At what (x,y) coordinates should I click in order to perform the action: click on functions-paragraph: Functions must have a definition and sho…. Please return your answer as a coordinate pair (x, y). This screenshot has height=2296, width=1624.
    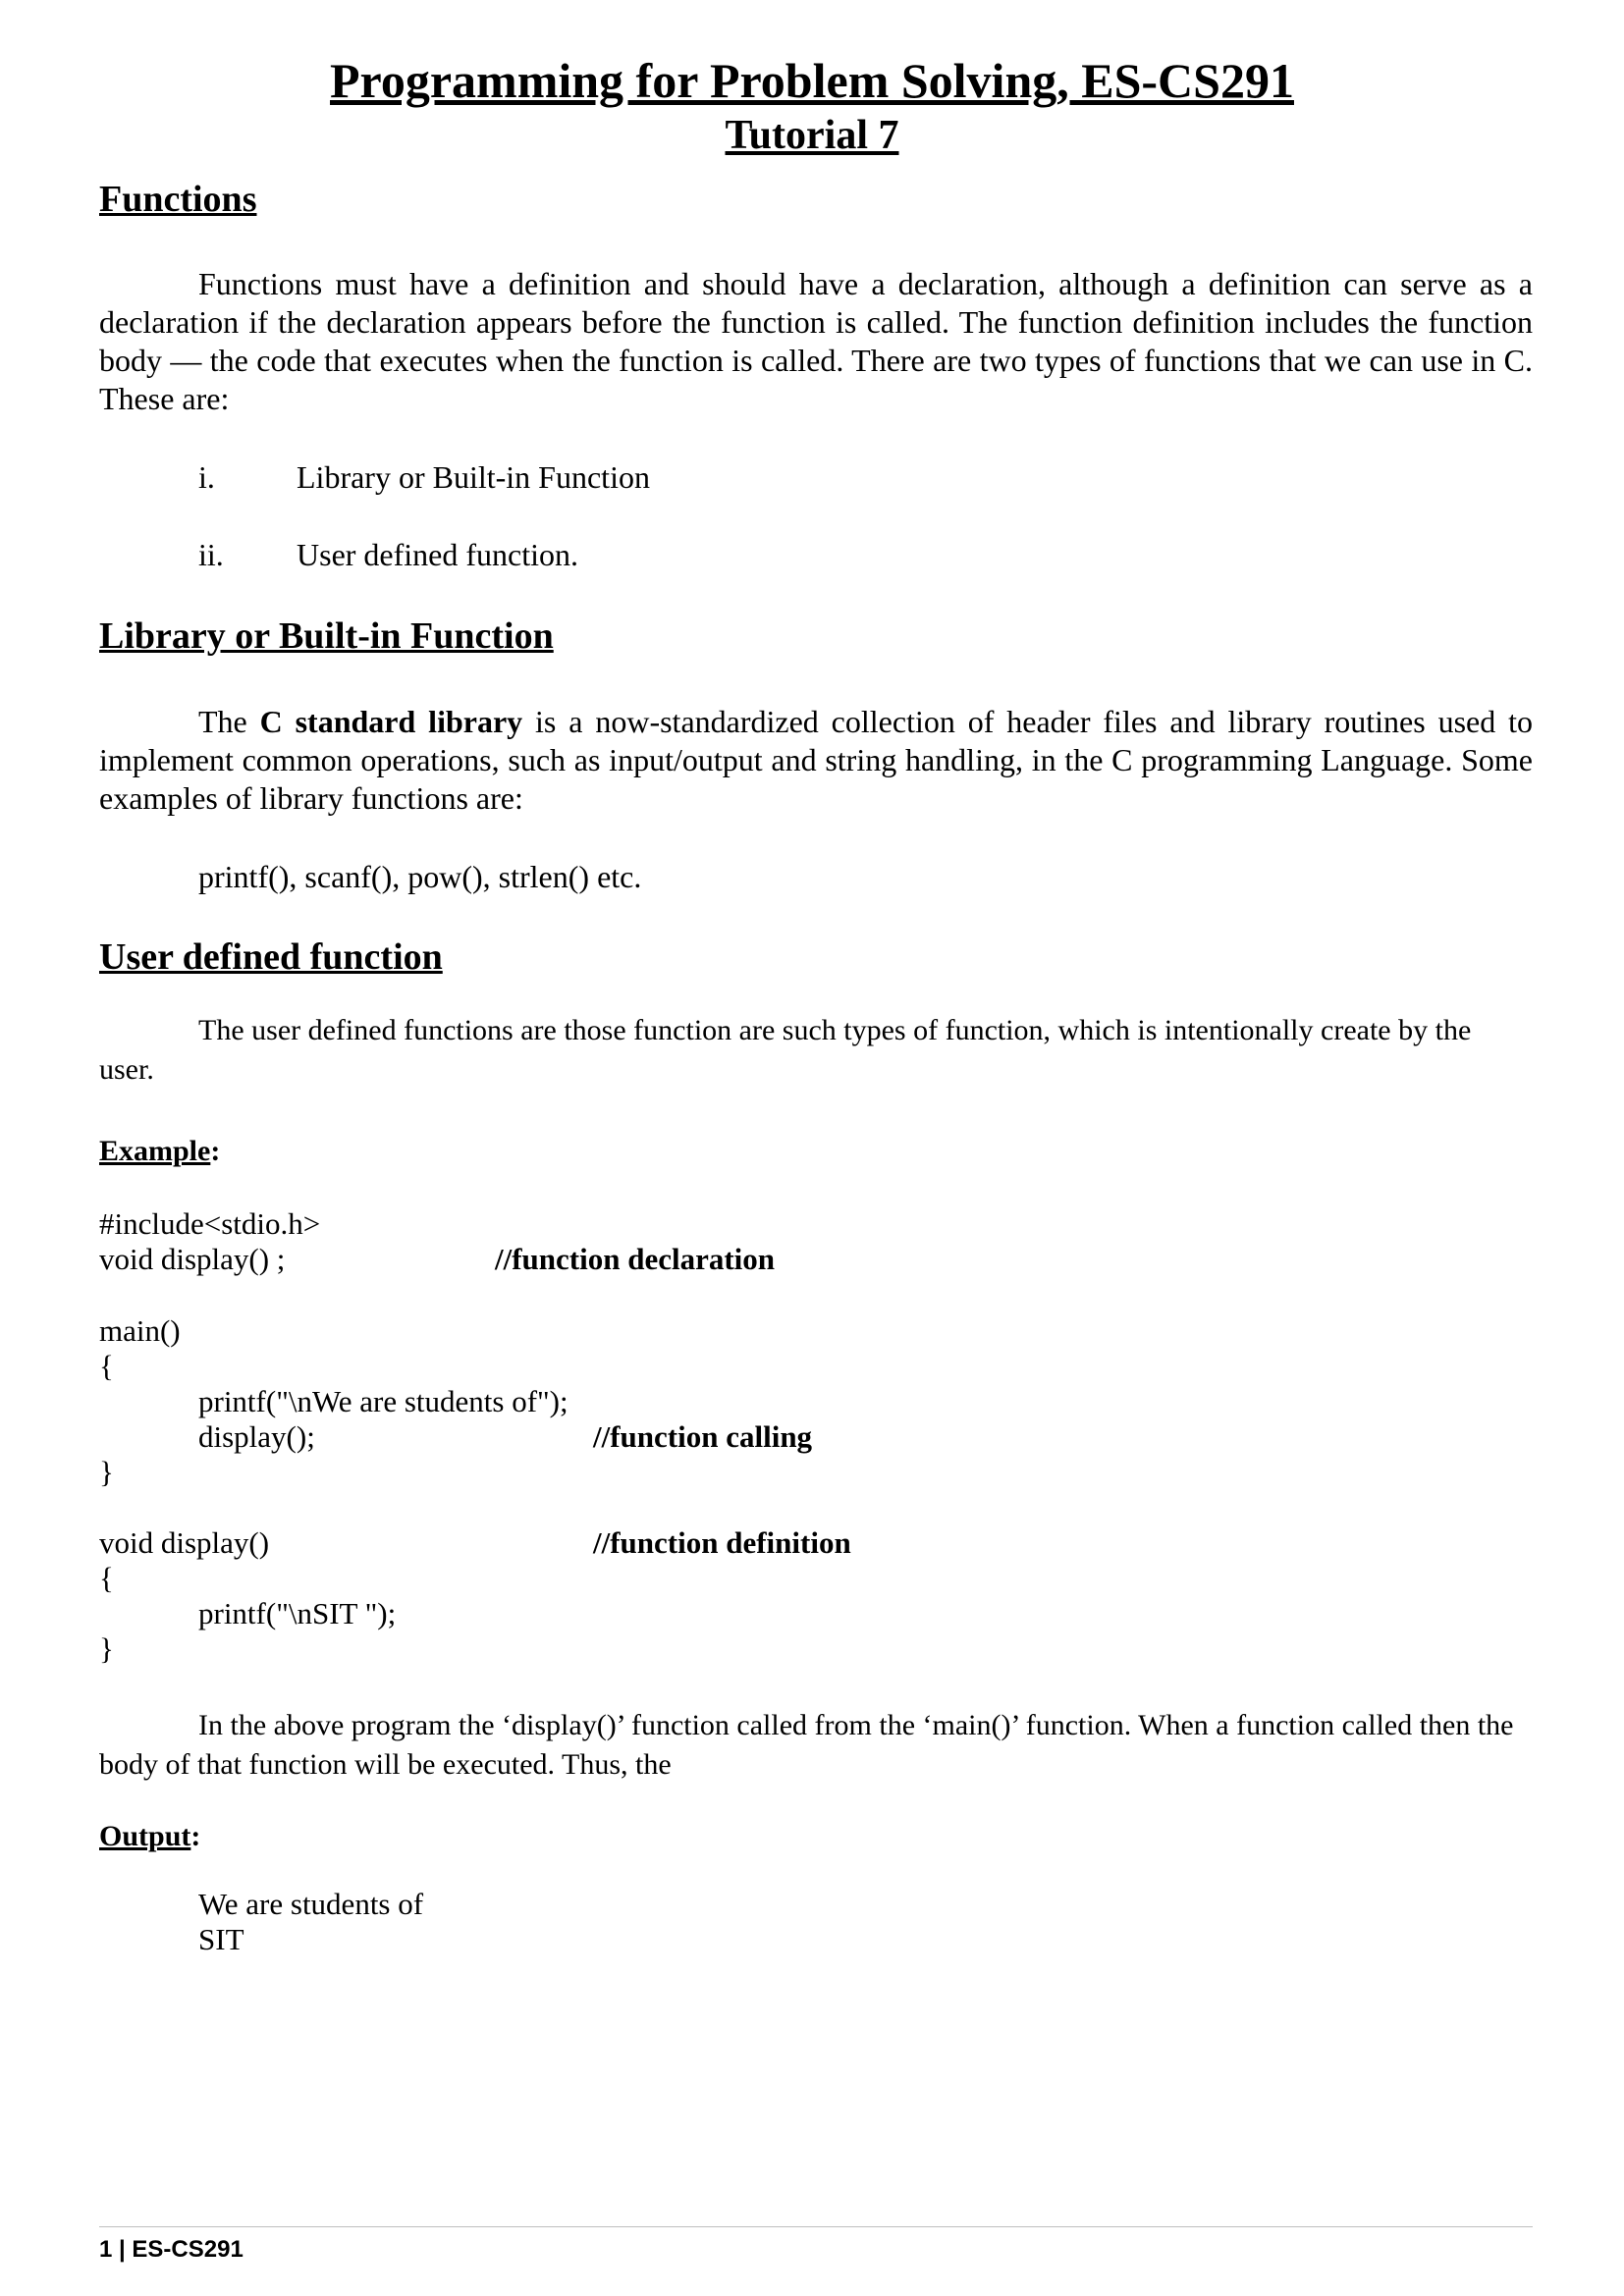
    Looking at the image, I should click on (816, 341).